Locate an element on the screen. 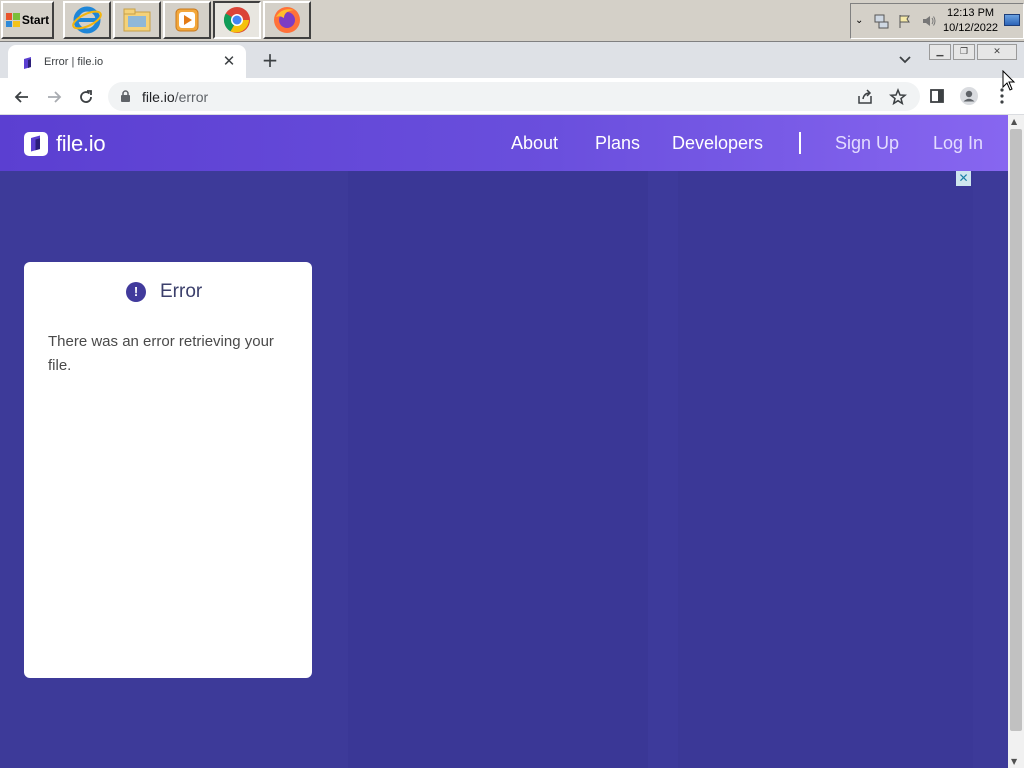 The height and width of the screenshot is (768, 1024). back-arrow-icon is located at coordinates (21, 97).